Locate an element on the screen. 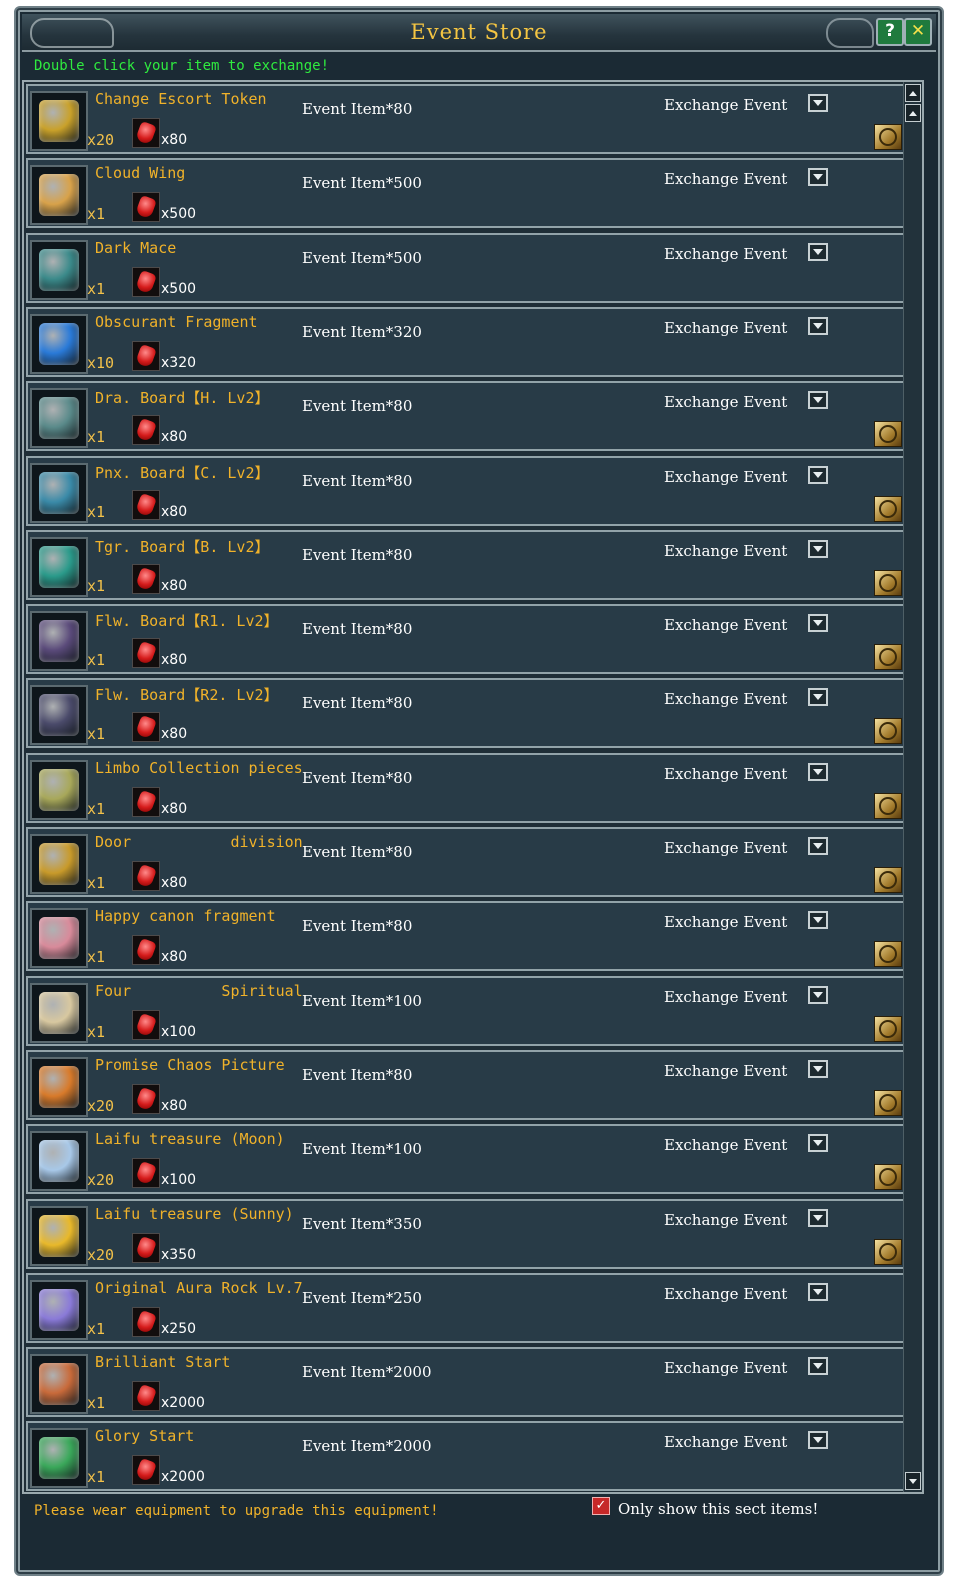 This screenshot has height=1583, width=957. red-gem-icon is located at coordinates (146, 653).